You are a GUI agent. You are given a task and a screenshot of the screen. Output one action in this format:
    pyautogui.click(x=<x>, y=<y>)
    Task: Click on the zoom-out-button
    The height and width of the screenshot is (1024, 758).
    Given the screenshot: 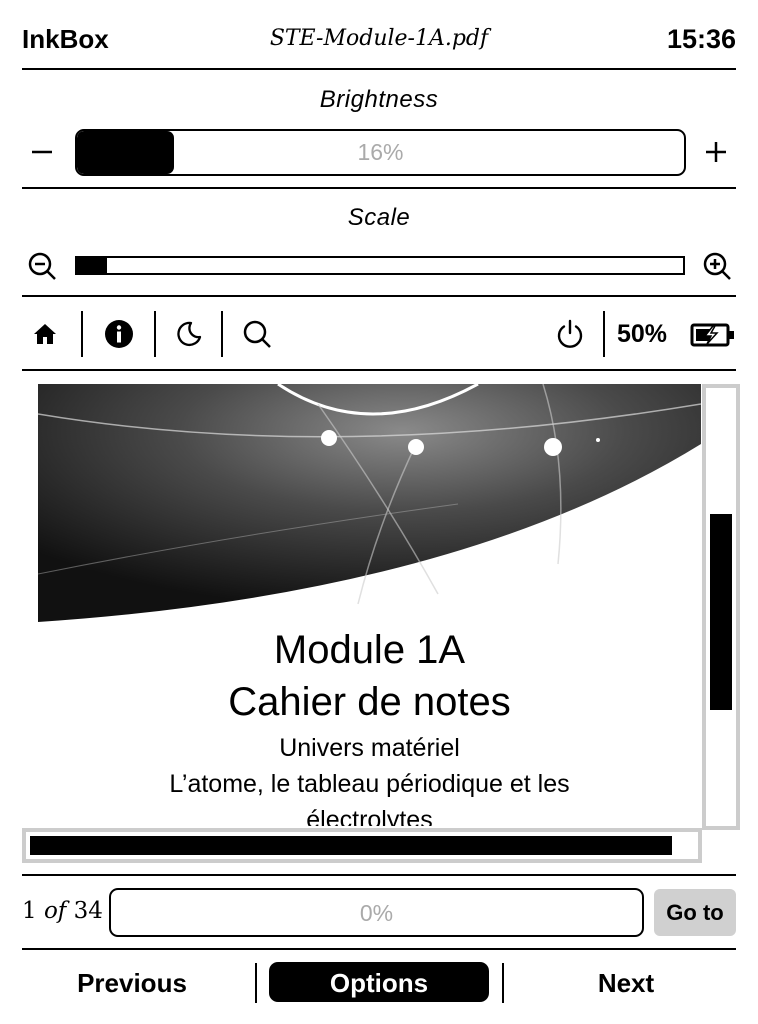 What is the action you would take?
    pyautogui.click(x=42, y=266)
    